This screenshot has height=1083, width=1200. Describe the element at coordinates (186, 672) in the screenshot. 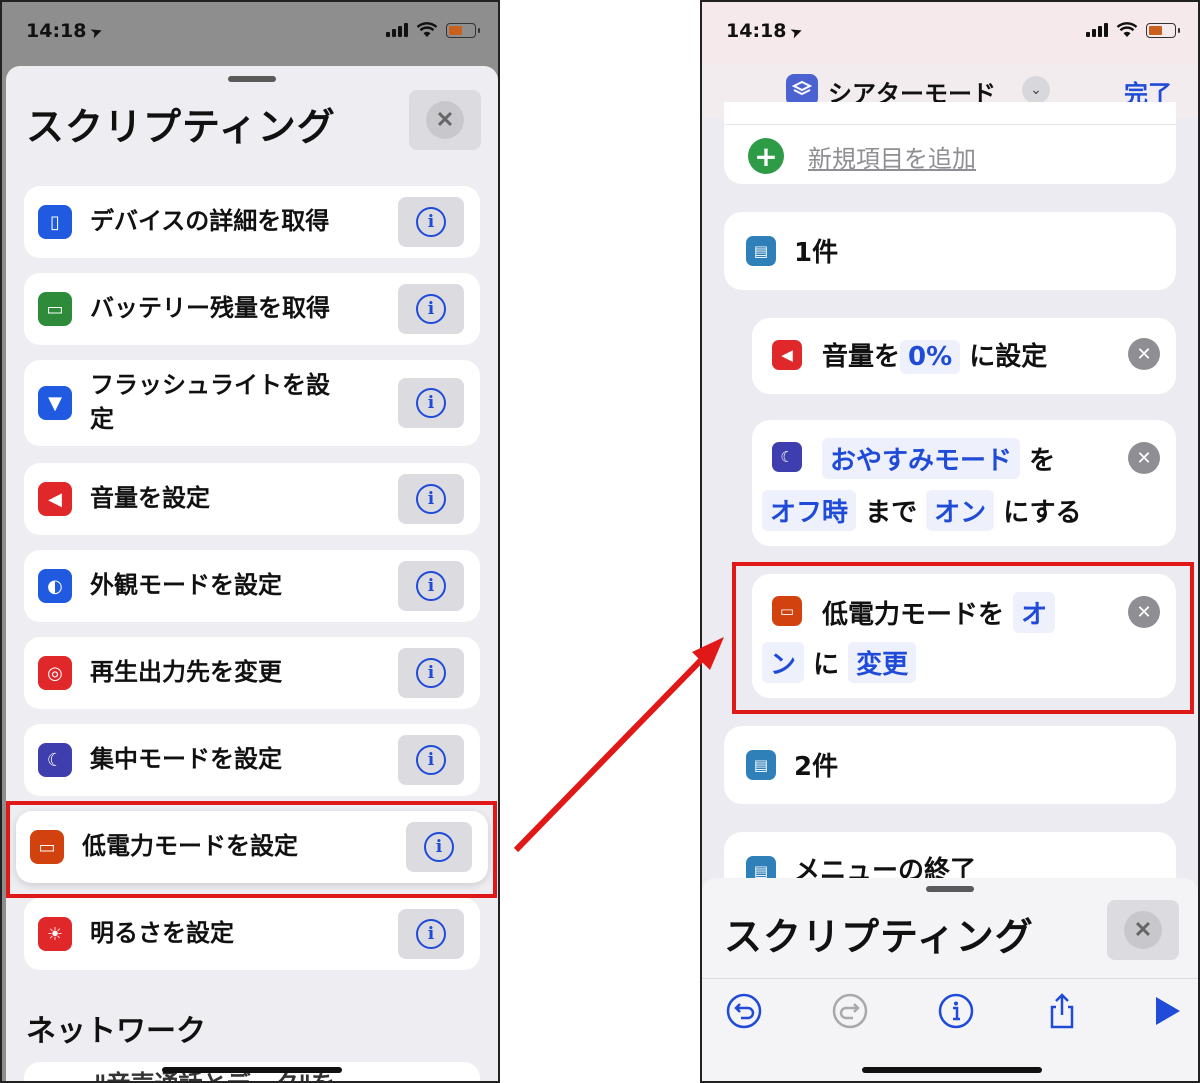

I see `action-label: 再生出力先を変更` at that location.